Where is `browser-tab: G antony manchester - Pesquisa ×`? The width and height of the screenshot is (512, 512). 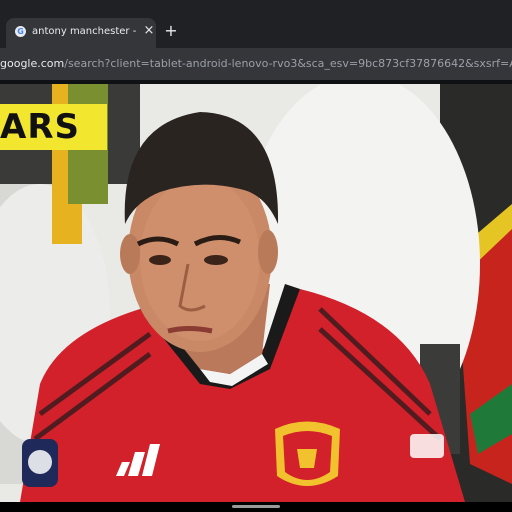
browser-tab: G antony manchester - Pesquisa × is located at coordinates (81, 33).